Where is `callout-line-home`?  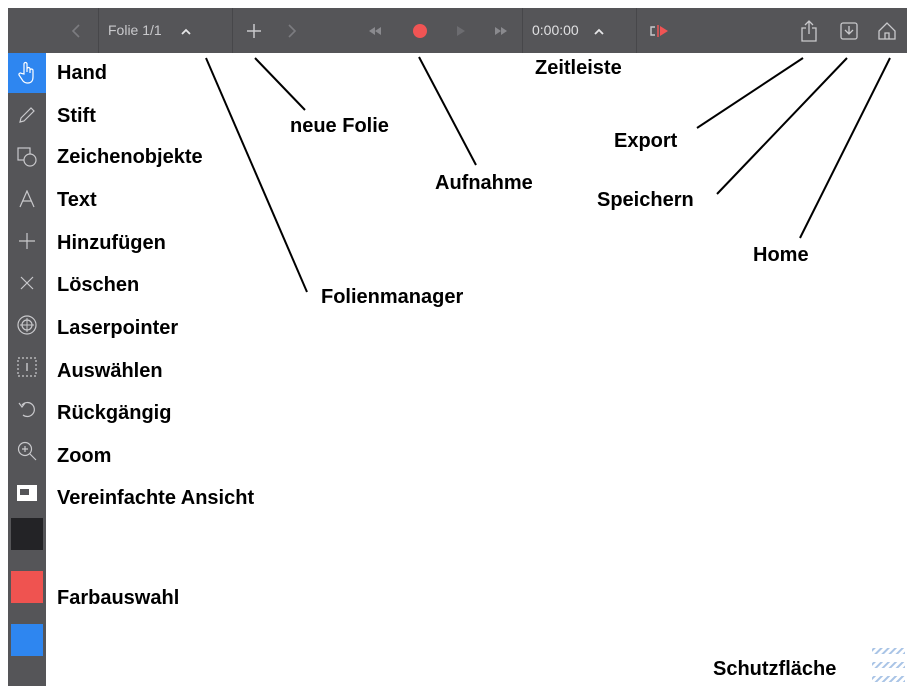
callout-line-home is located at coordinates (845, 148).